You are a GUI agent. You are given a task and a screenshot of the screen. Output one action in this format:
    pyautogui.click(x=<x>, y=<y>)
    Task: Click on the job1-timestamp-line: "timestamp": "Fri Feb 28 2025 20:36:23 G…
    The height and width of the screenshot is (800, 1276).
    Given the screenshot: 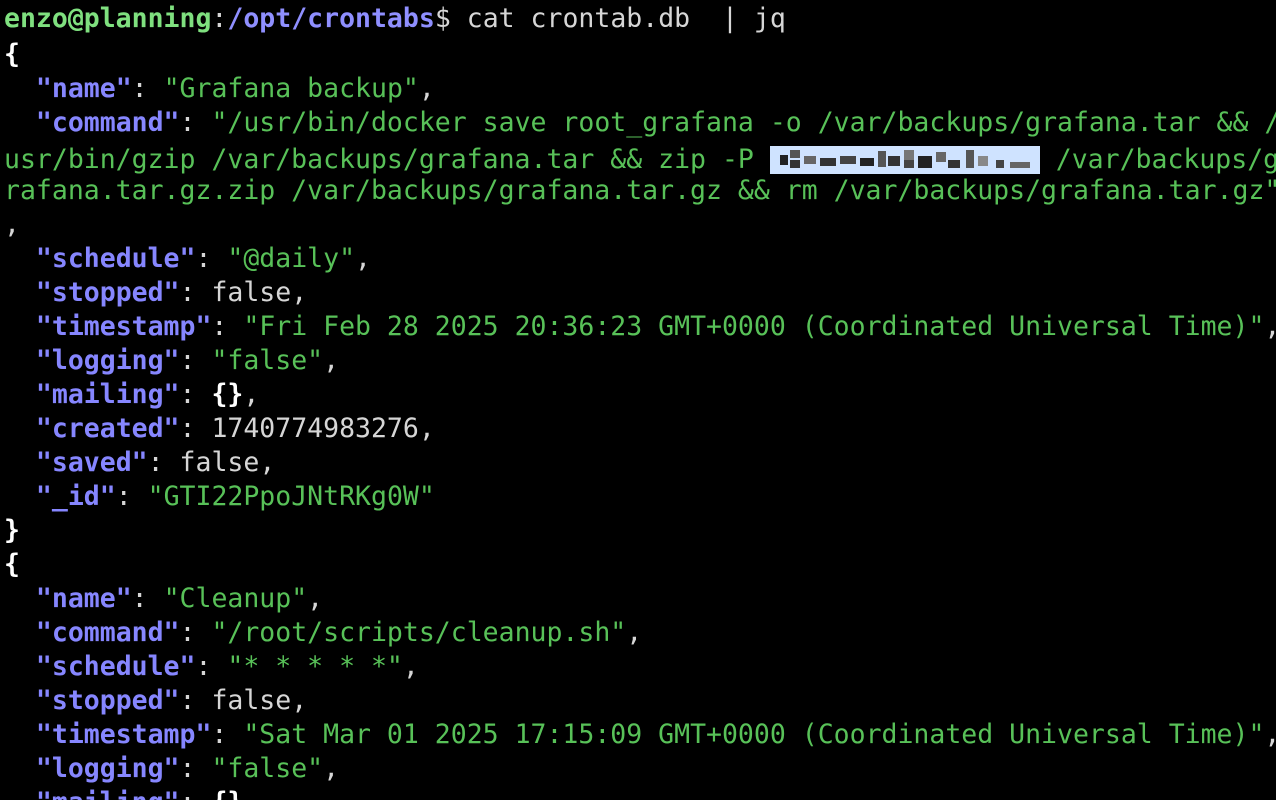 What is the action you would take?
    pyautogui.click(x=655, y=326)
    